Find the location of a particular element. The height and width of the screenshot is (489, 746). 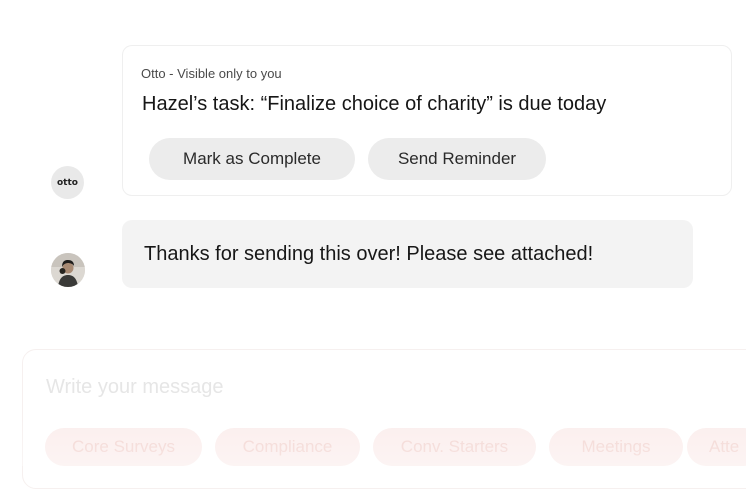

mark-as-complete-button: Mark as Complete is located at coordinates (252, 159).